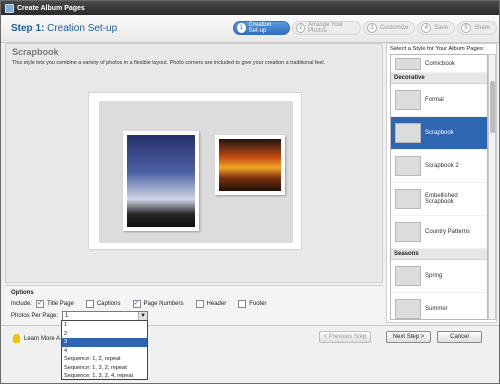  Describe the element at coordinates (22, 293) in the screenshot. I see `options-title: Options` at that location.